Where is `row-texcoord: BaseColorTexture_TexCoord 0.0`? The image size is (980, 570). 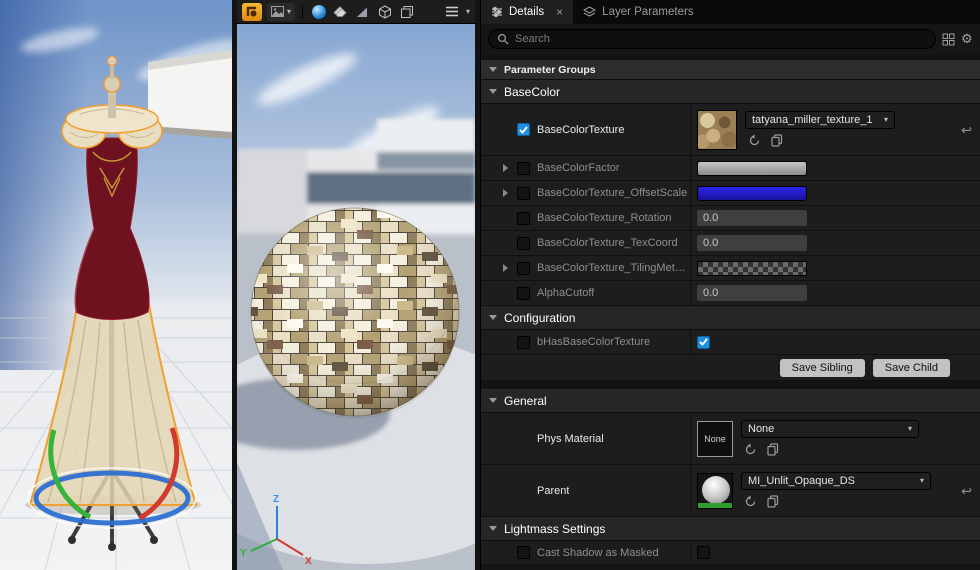
row-texcoord: BaseColorTexture_TexCoord 0.0 is located at coordinates (730, 243).